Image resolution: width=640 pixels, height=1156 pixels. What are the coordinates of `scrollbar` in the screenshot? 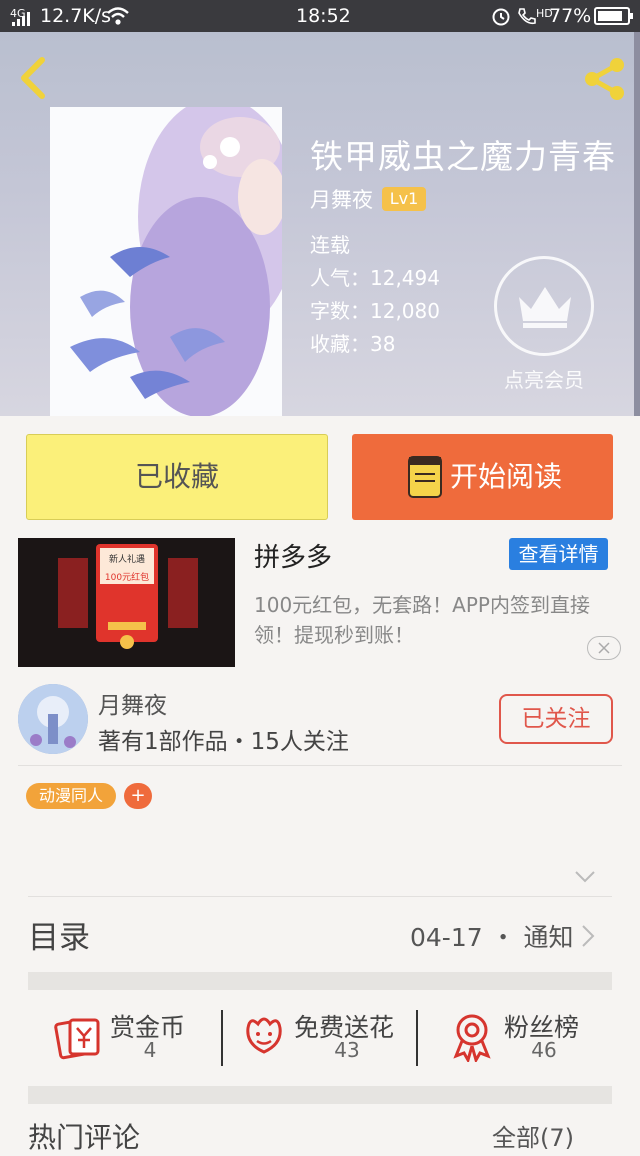 It's located at (637, 224).